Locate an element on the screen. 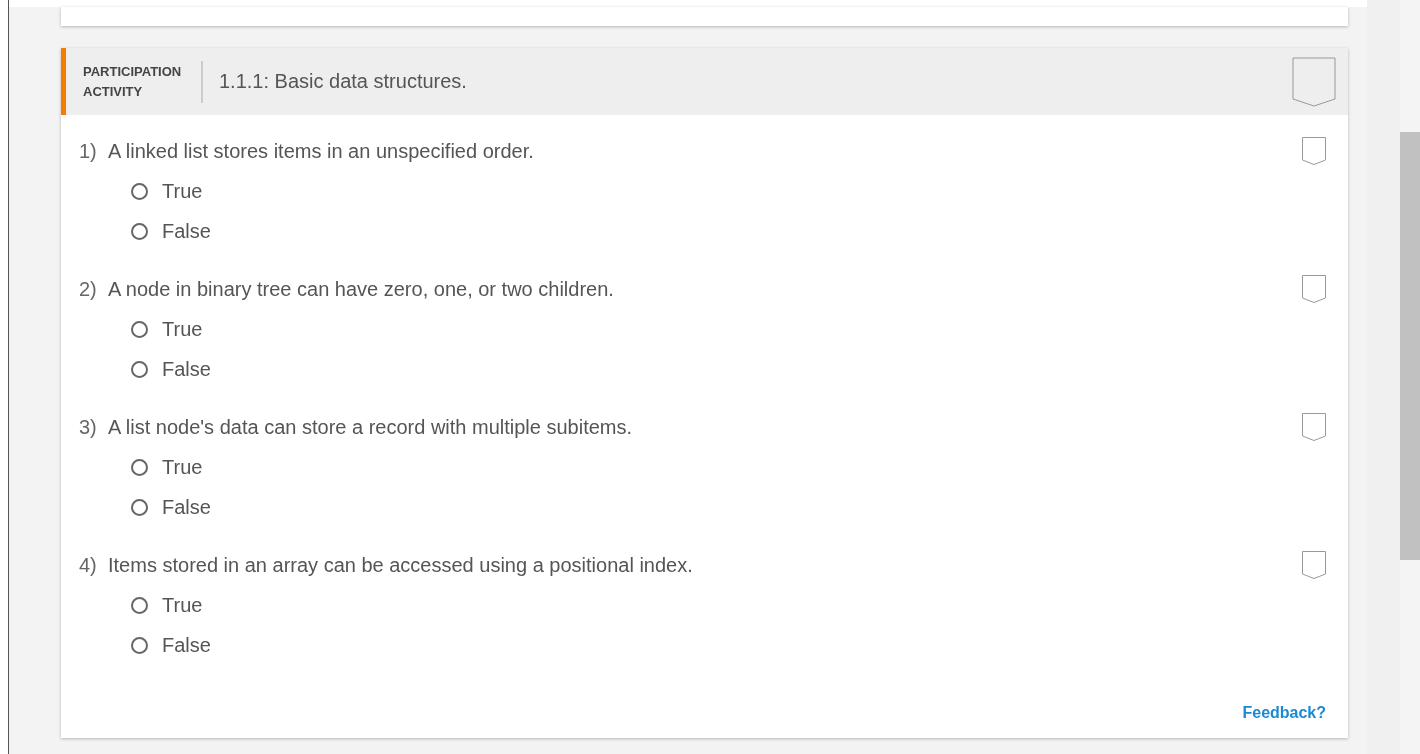 The image size is (1420, 754). question-number: 2) is located at coordinates (88, 289).